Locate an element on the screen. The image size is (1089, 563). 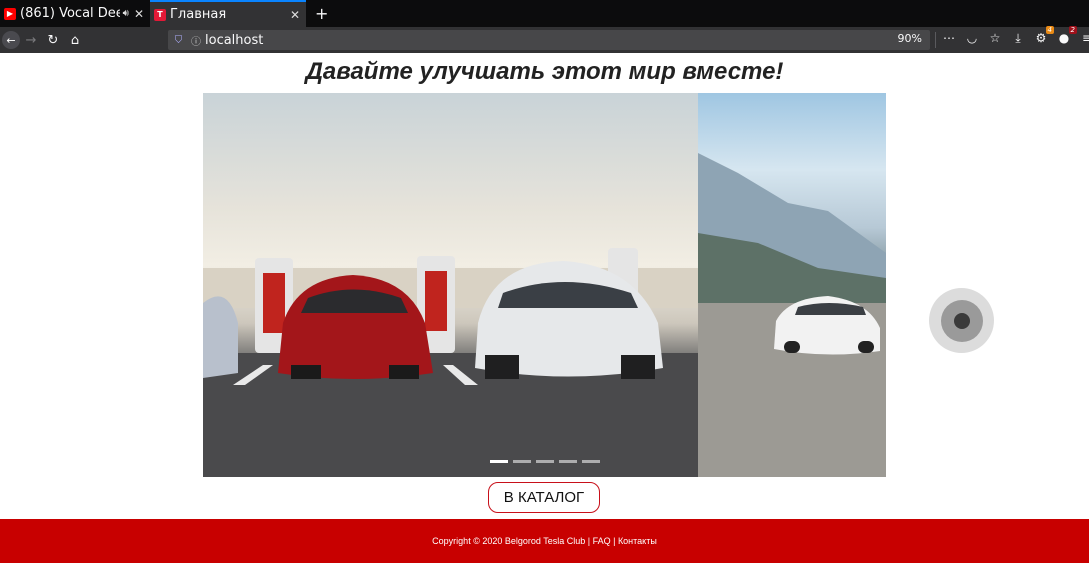
reload-icon: ↻ is located at coordinates (53, 40).